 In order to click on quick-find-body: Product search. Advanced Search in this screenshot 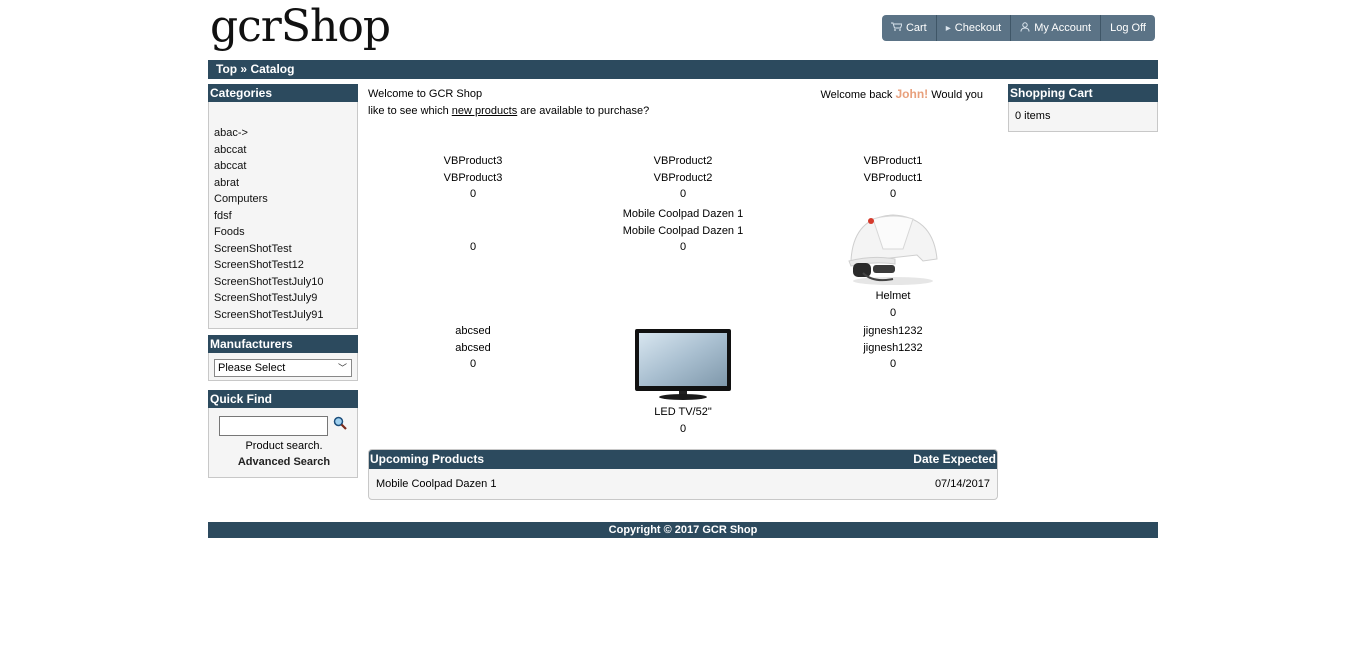, I will do `click(283, 443)`.